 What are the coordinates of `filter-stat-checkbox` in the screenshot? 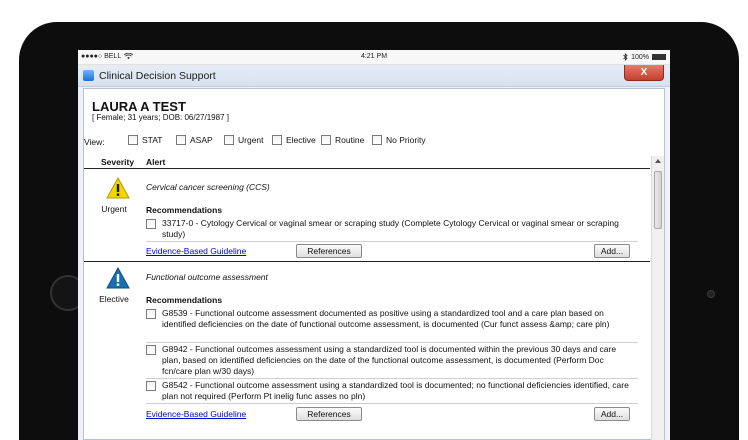 It's located at (133, 140).